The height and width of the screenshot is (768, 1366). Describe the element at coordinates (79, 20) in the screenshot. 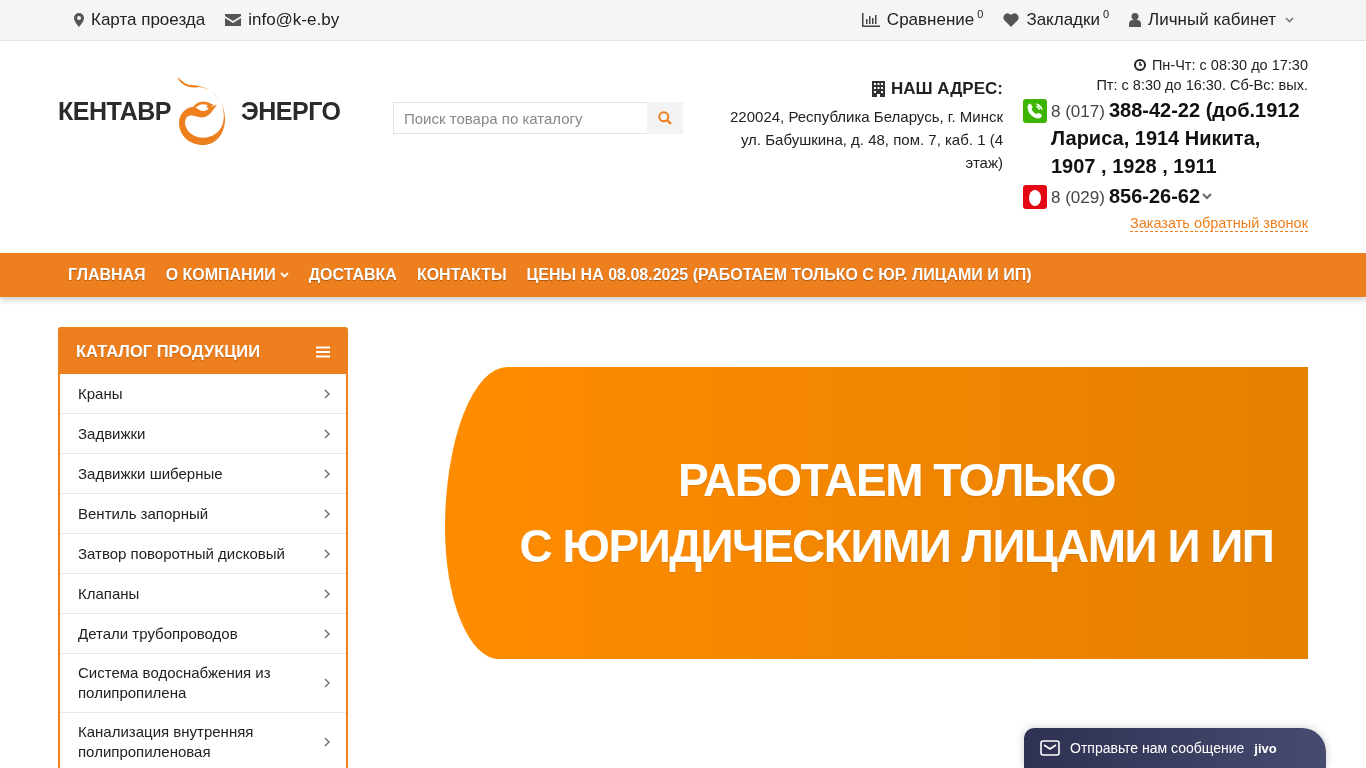

I see `map-pin-icon` at that location.